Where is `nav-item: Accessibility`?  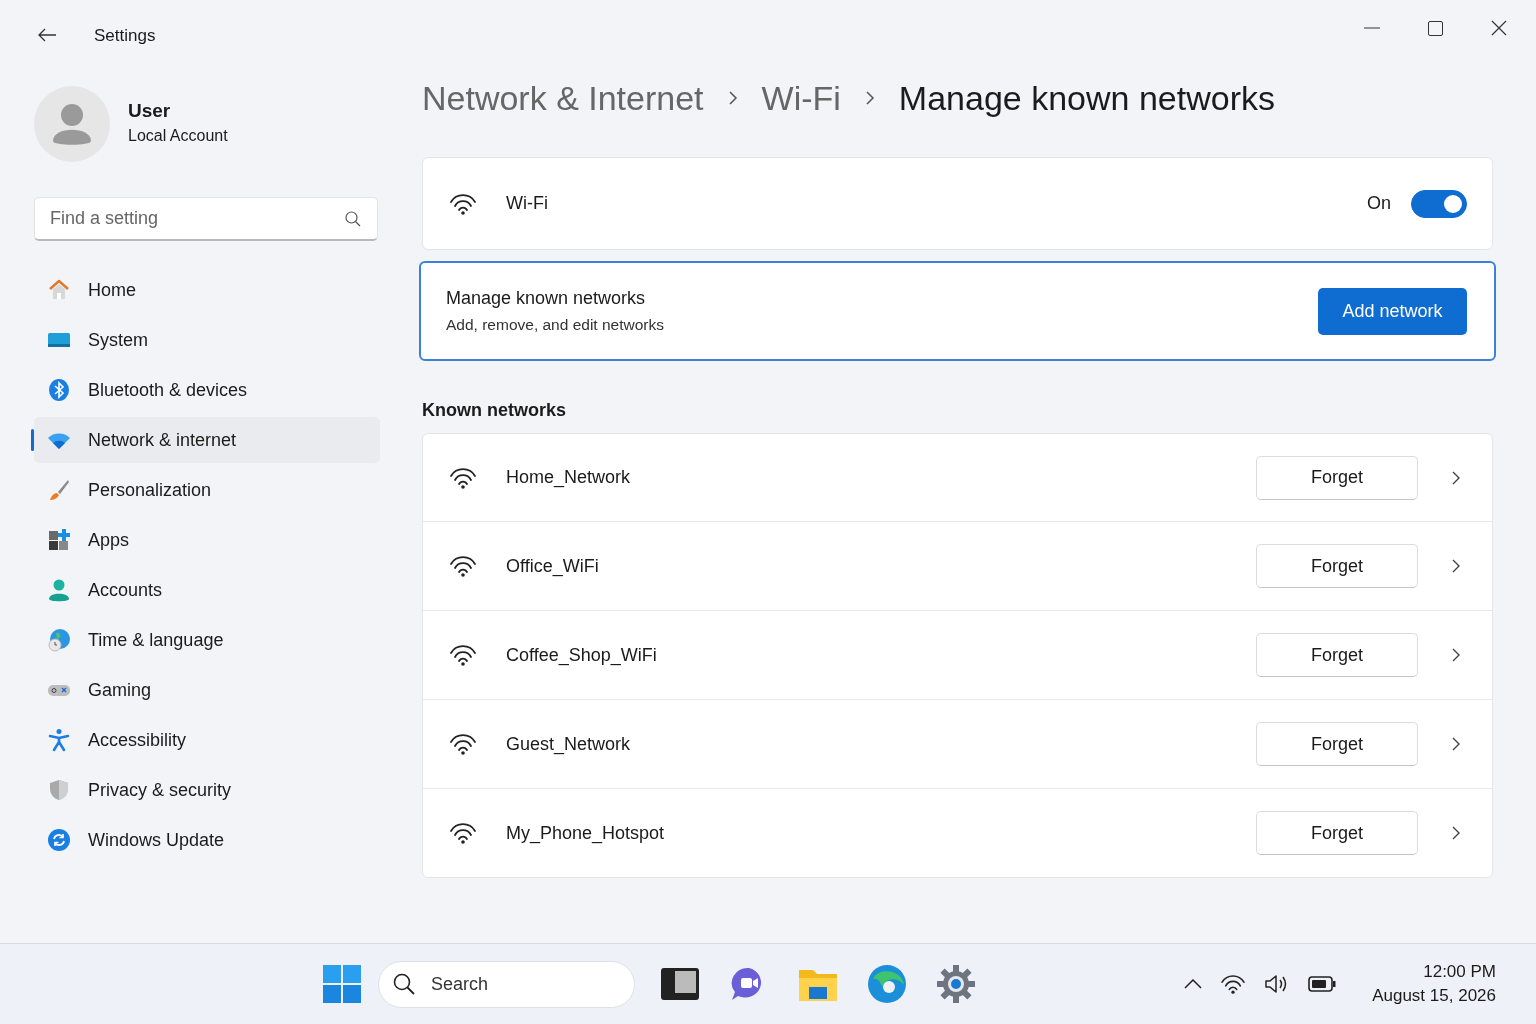 nav-item: Accessibility is located at coordinates (207, 740).